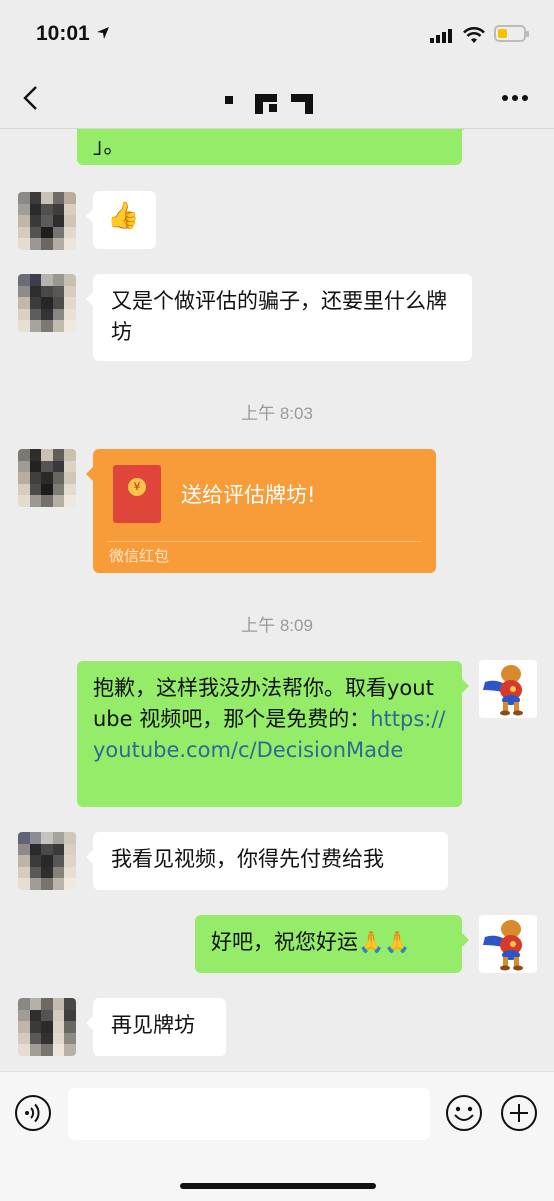 This screenshot has width=554, height=1201. I want to click on redacted-contact-name, so click(269, 104).